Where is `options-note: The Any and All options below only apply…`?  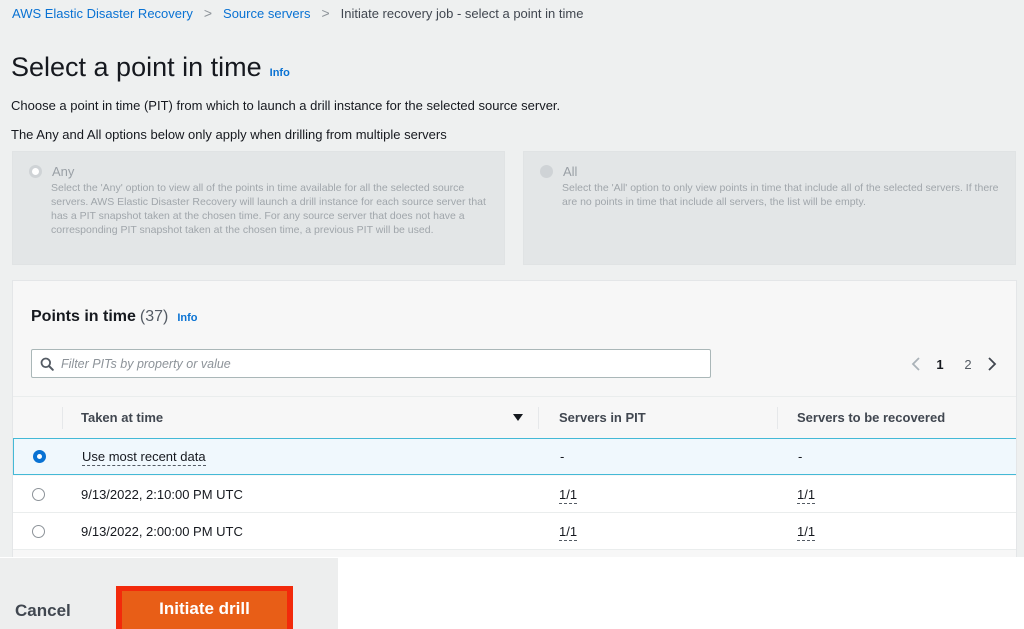 options-note: The Any and All options below only apply… is located at coordinates (229, 134).